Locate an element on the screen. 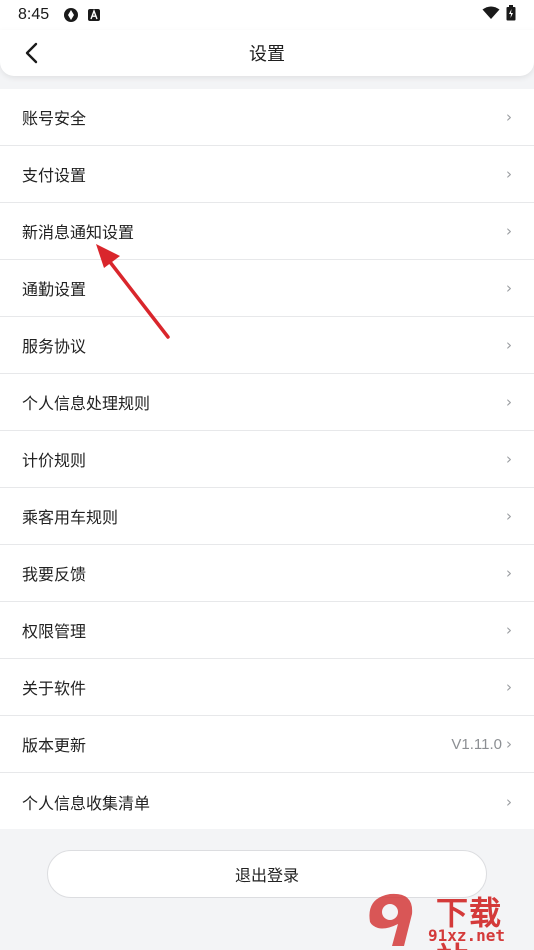  settings-item-service-agreement: 服务协议 › is located at coordinates (267, 345).